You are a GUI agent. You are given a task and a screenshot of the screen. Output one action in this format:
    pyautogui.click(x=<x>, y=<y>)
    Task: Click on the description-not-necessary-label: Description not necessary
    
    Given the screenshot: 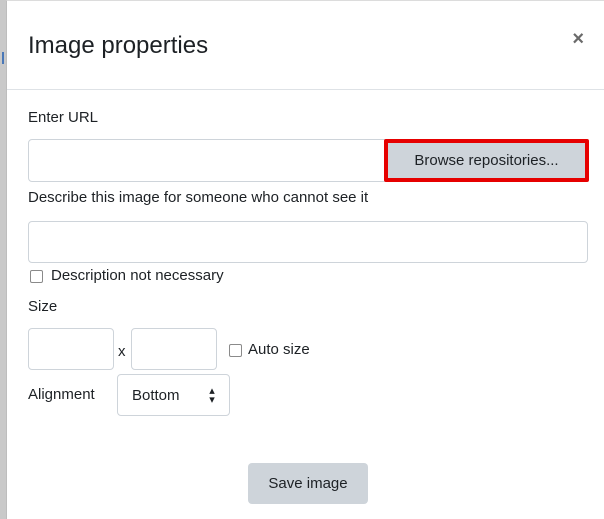 What is the action you would take?
    pyautogui.click(x=137, y=275)
    